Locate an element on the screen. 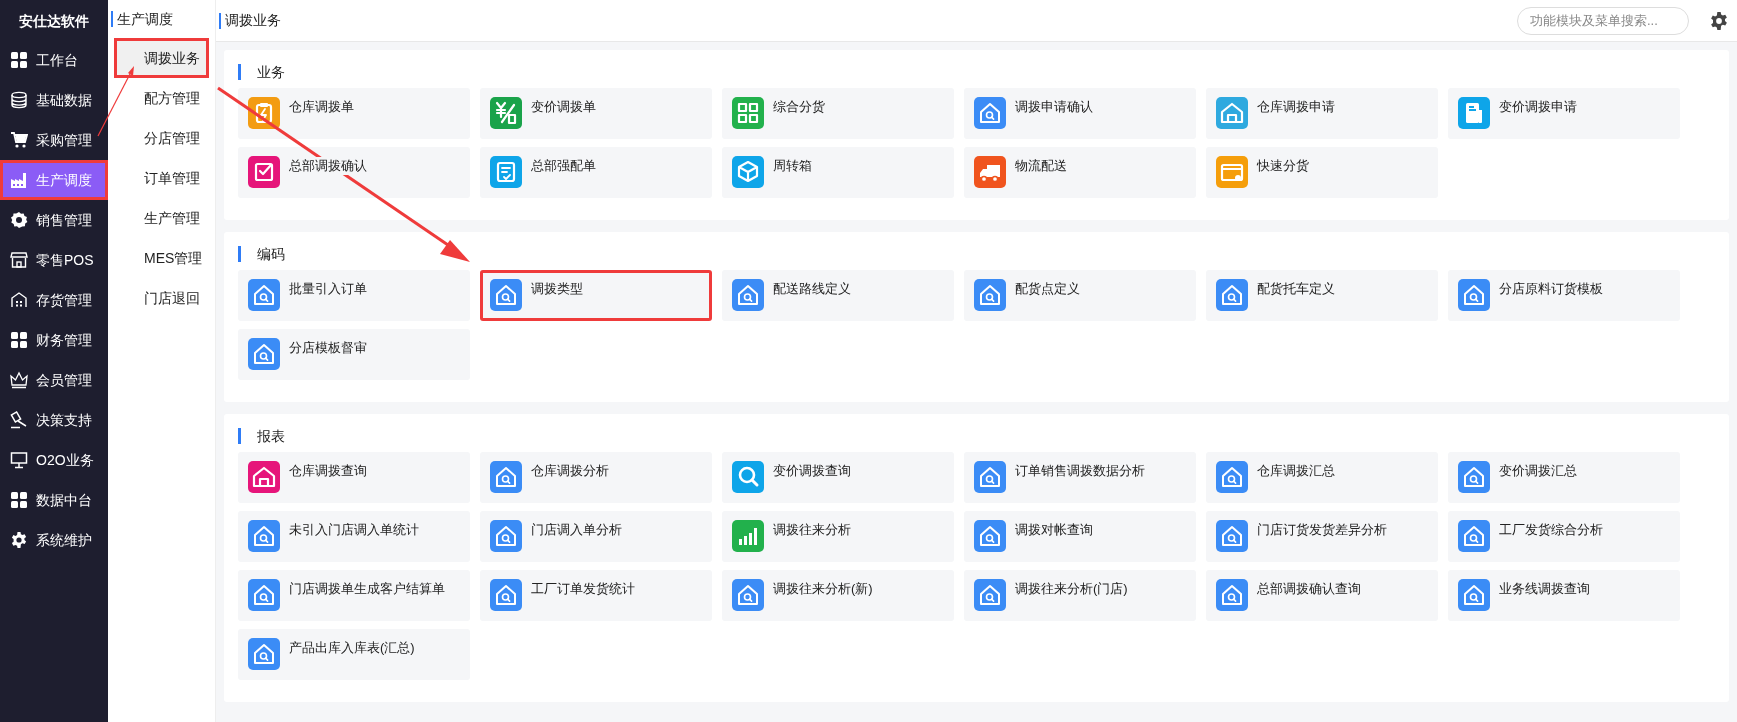  tile-label: 批量引入订单 is located at coordinates (328, 289).